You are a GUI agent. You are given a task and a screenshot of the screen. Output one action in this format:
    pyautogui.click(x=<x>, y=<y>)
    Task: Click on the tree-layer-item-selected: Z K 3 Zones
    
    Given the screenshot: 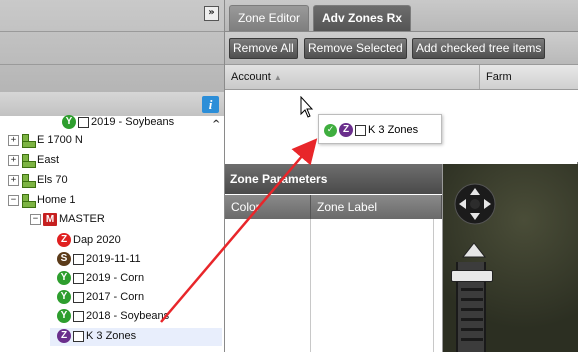 What is the action you would take?
    pyautogui.click(x=96, y=336)
    